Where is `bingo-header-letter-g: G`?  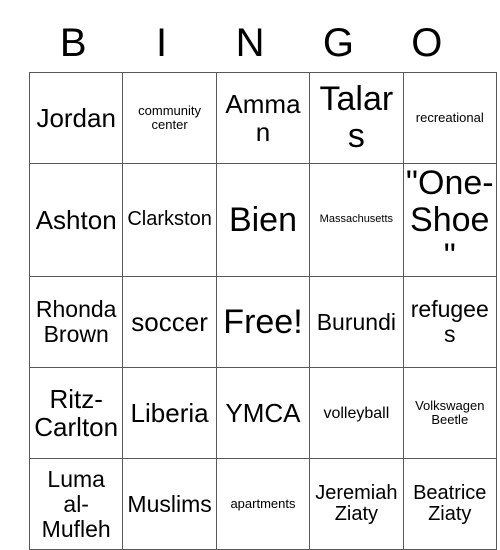
bingo-header-letter-g: G is located at coordinates (338, 43).